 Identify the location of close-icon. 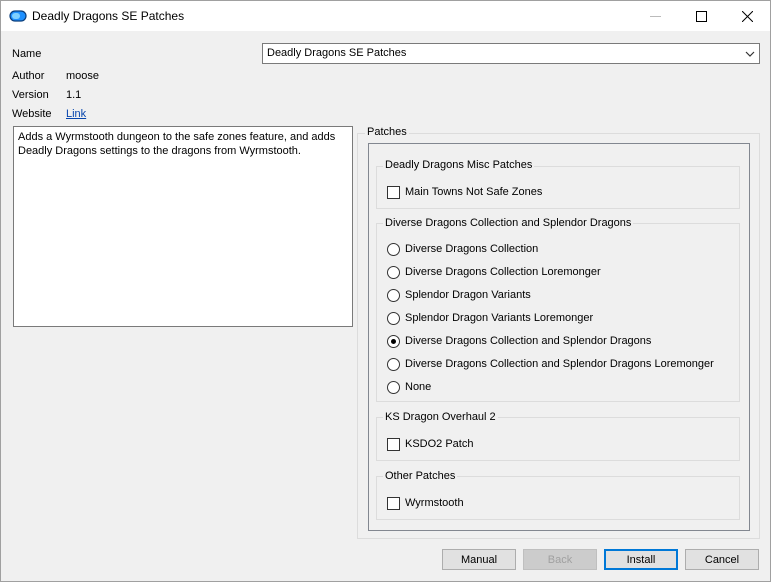
(747, 16).